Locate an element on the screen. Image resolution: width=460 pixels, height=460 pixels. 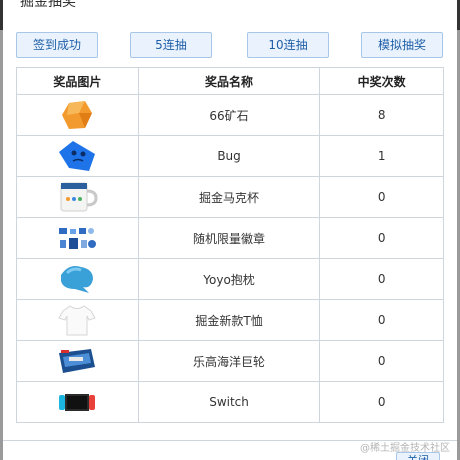
table-row: 66矿石 8 is located at coordinates (230, 115).